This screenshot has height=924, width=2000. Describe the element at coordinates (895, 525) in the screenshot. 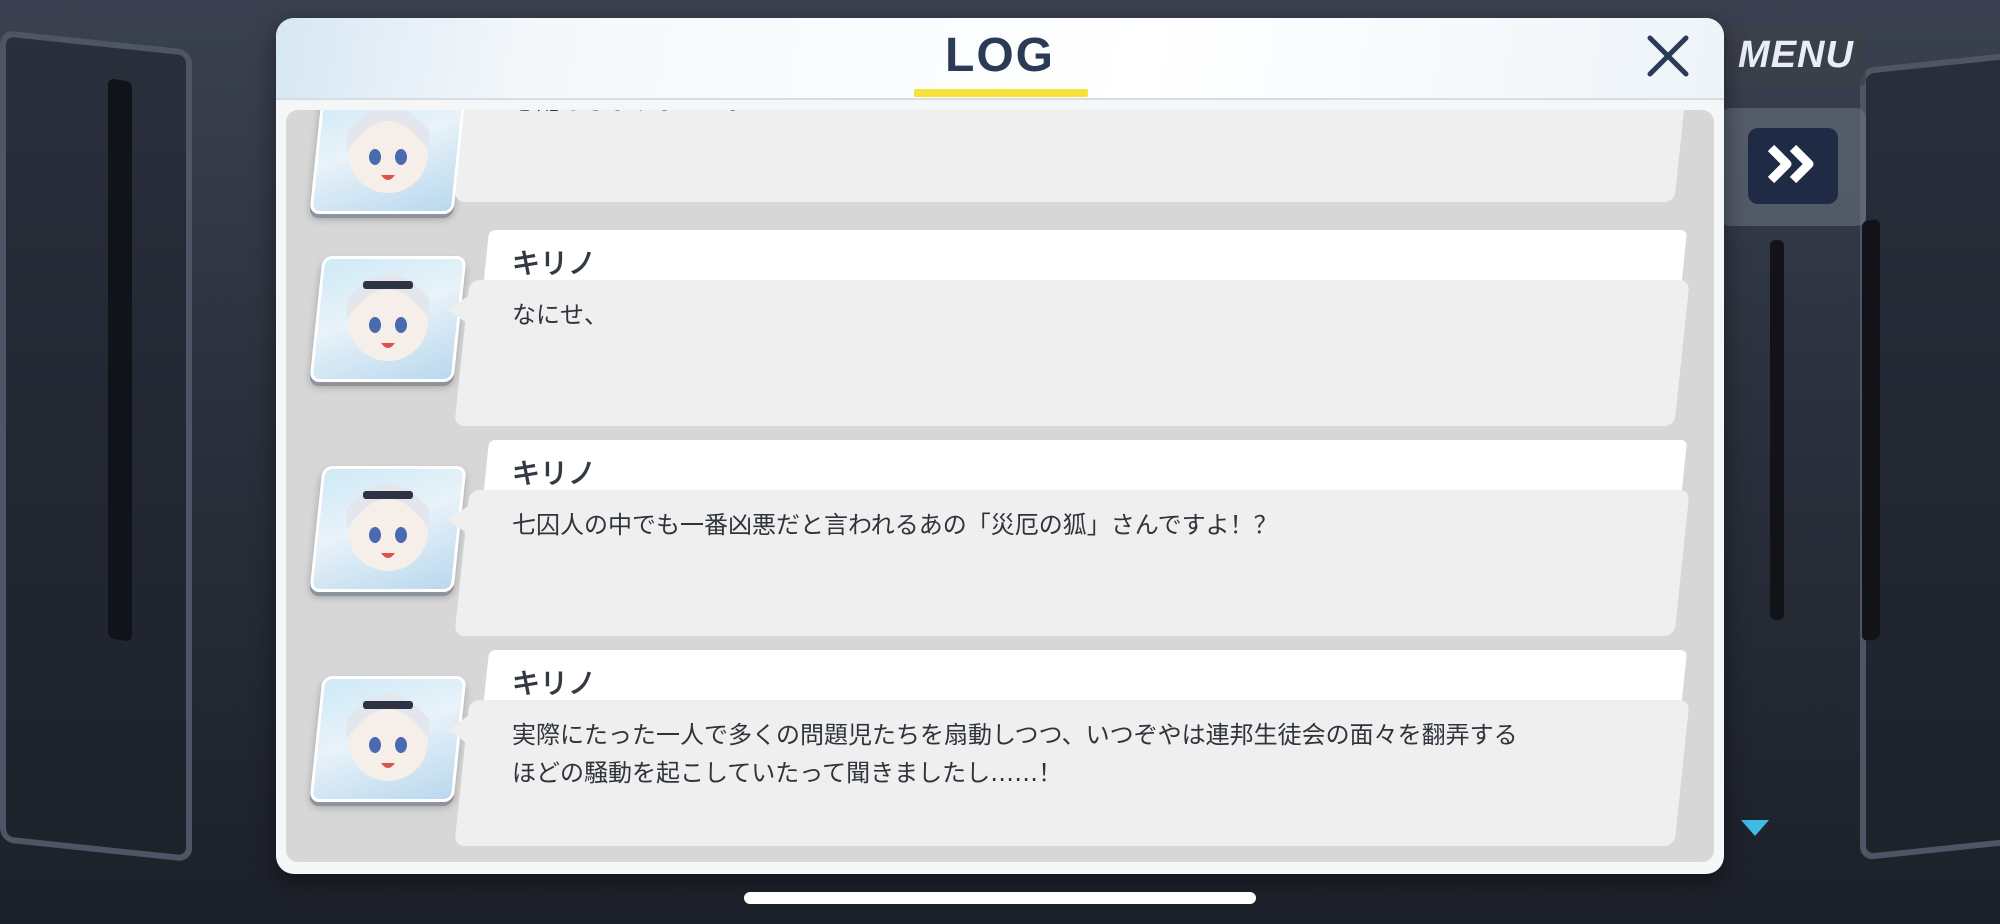

I see `speech-line: 七囚人の中でも一番凶悪だと言われるあの「災厄の狐」さんですよ！？` at that location.